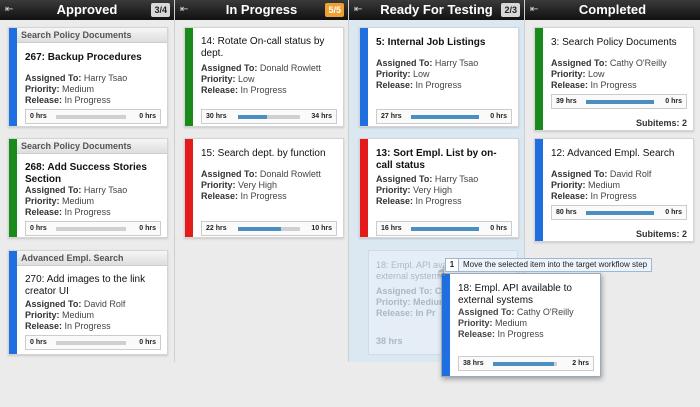 The image size is (700, 407). Describe the element at coordinates (92, 58) in the screenshot. I see `card-title: 267: Backup Procedures` at that location.